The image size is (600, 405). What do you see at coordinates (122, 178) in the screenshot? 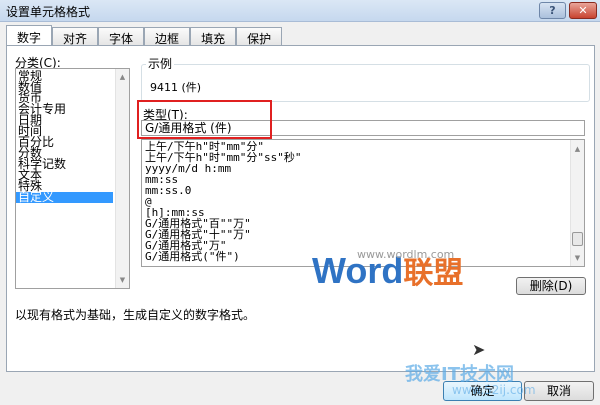
I see `category-scrollbar: ▲ ▼` at bounding box center [122, 178].